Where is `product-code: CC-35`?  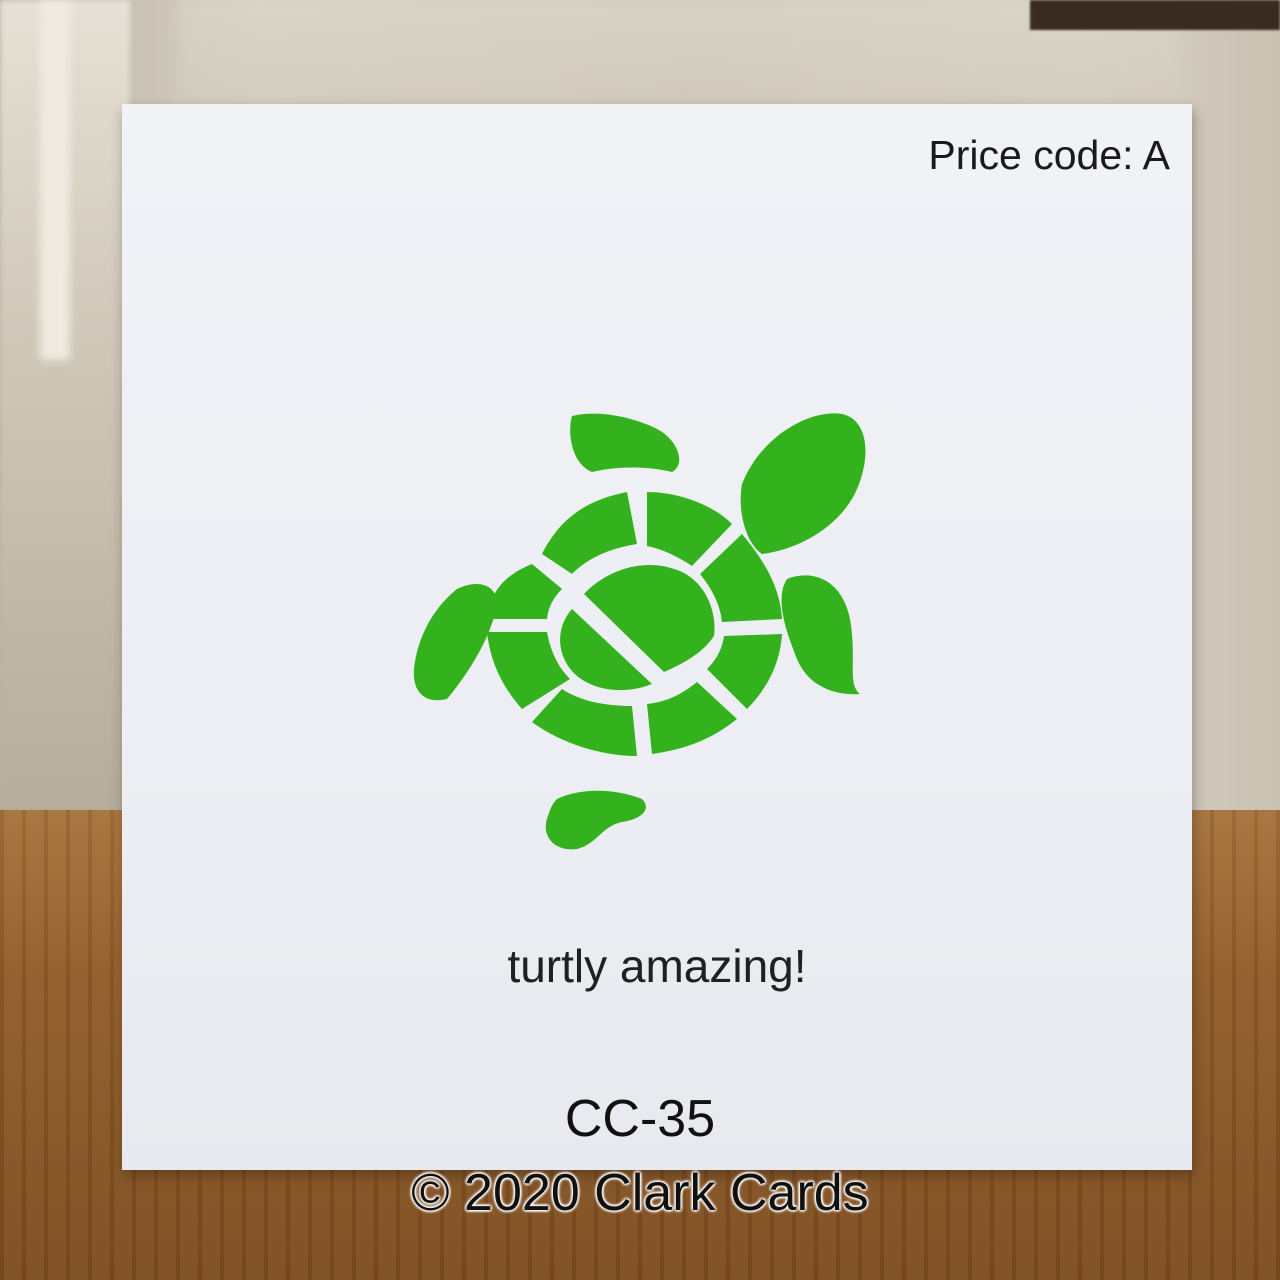
product-code: CC-35 is located at coordinates (640, 1119).